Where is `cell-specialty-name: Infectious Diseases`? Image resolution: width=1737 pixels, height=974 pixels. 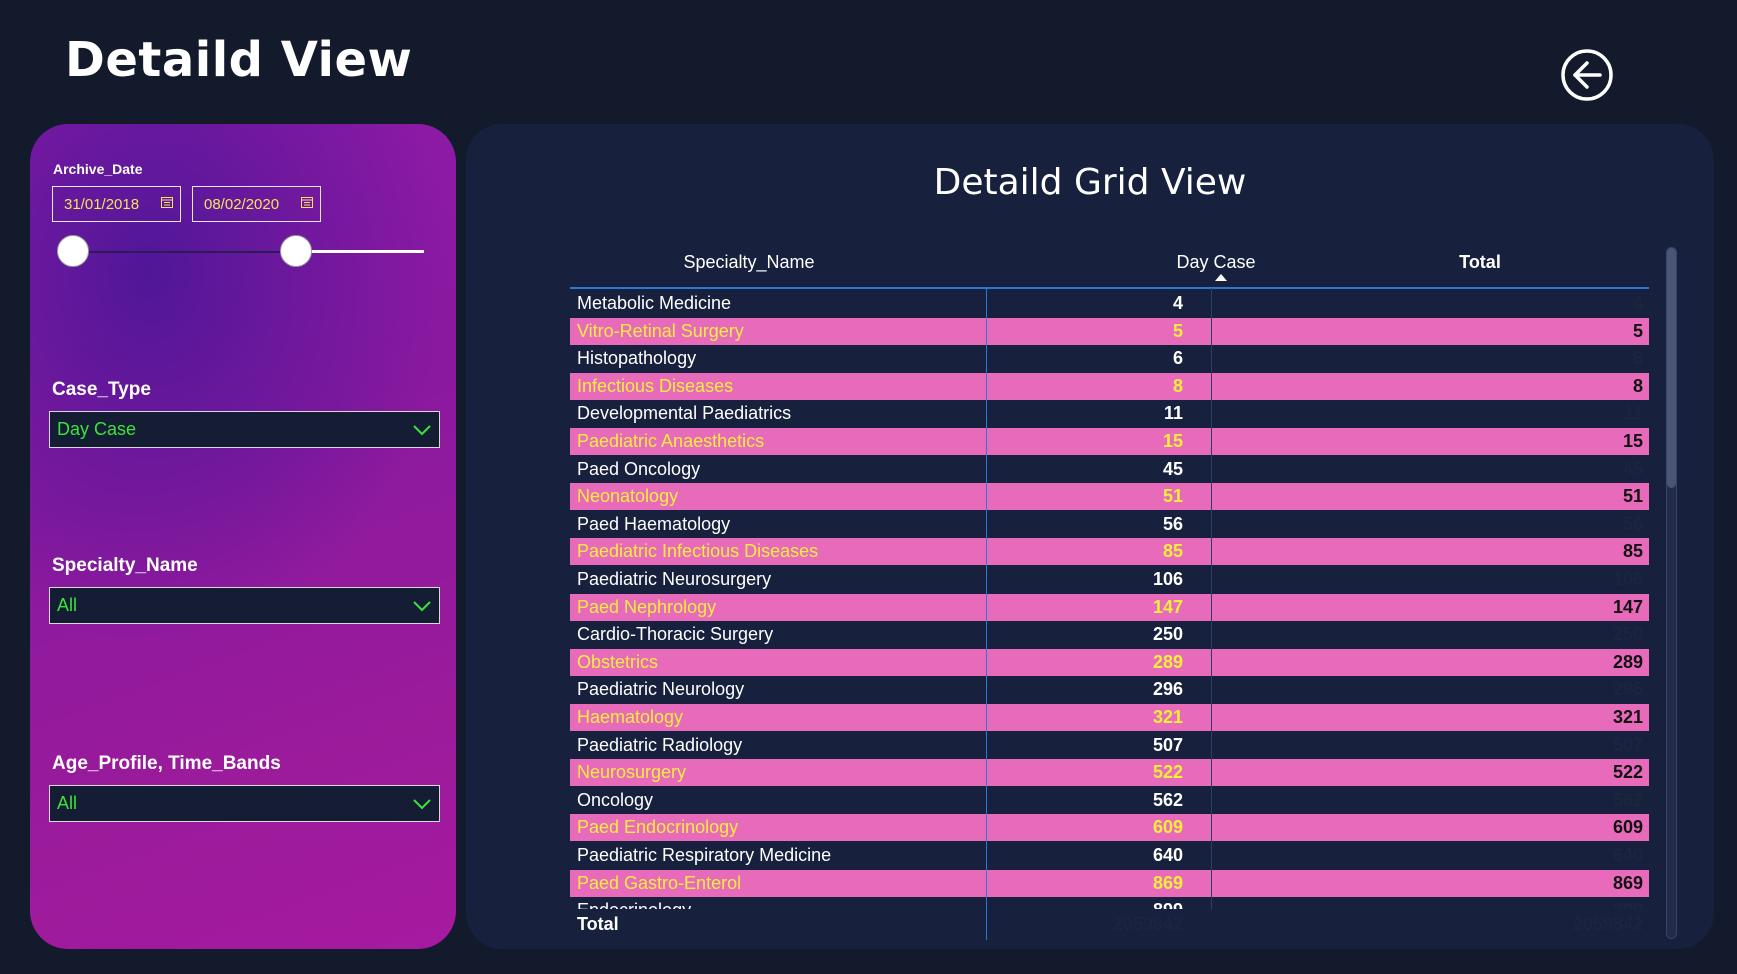
cell-specialty-name: Infectious Diseases is located at coordinates (655, 385).